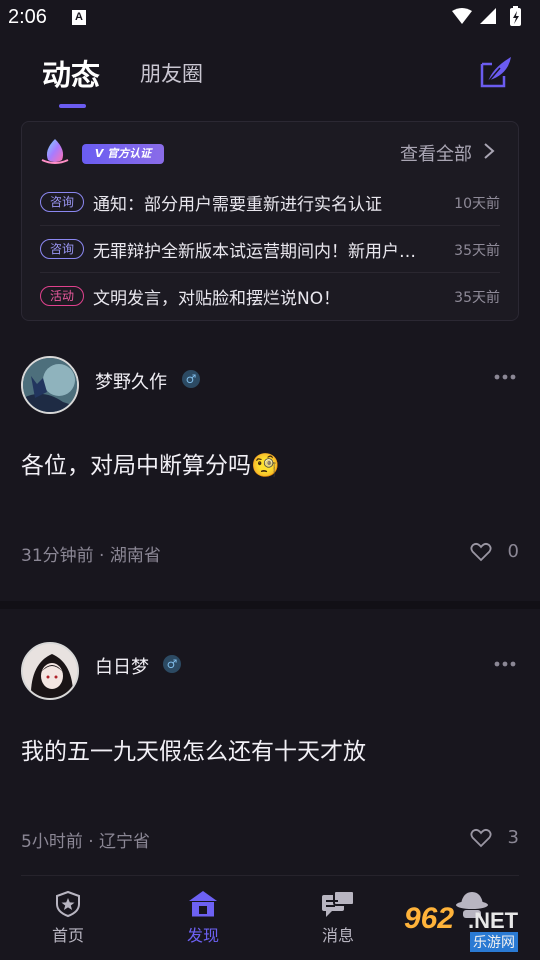 This screenshot has width=540, height=960. I want to click on official-verified-badge: V 官方认证, so click(123, 154).